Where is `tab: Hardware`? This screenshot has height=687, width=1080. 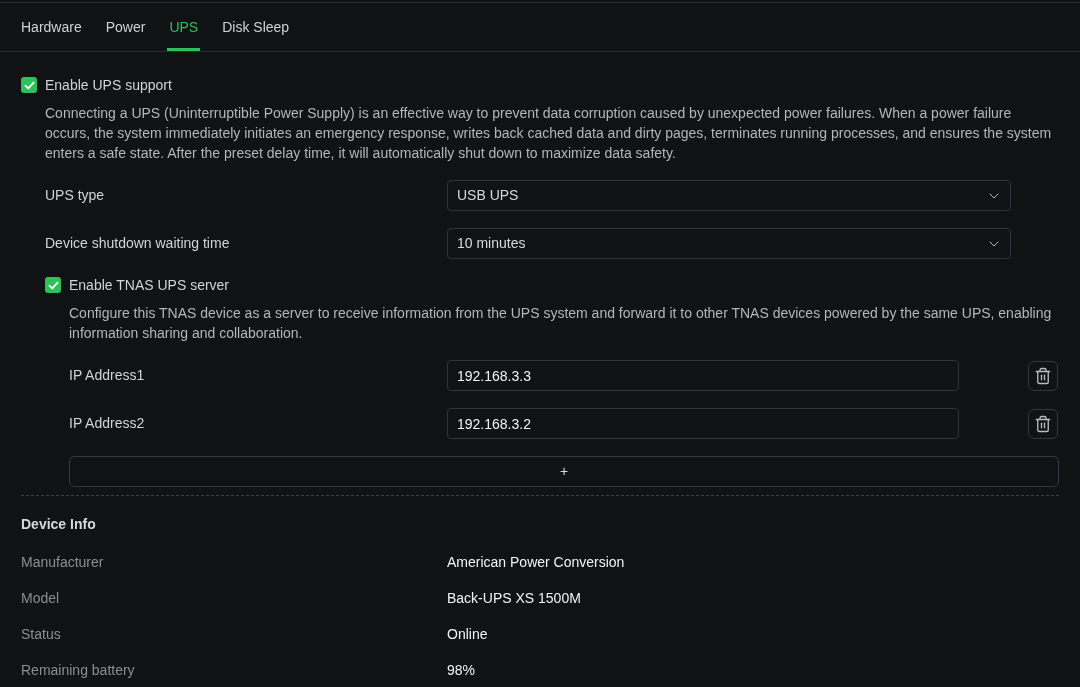 tab: Hardware is located at coordinates (51, 27).